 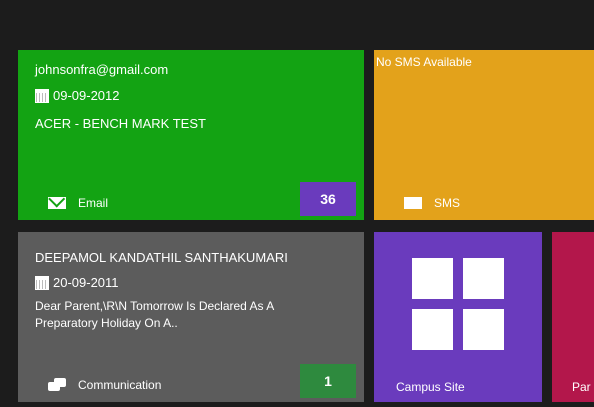 I want to click on parent-tile-label: Par, so click(x=581, y=387).